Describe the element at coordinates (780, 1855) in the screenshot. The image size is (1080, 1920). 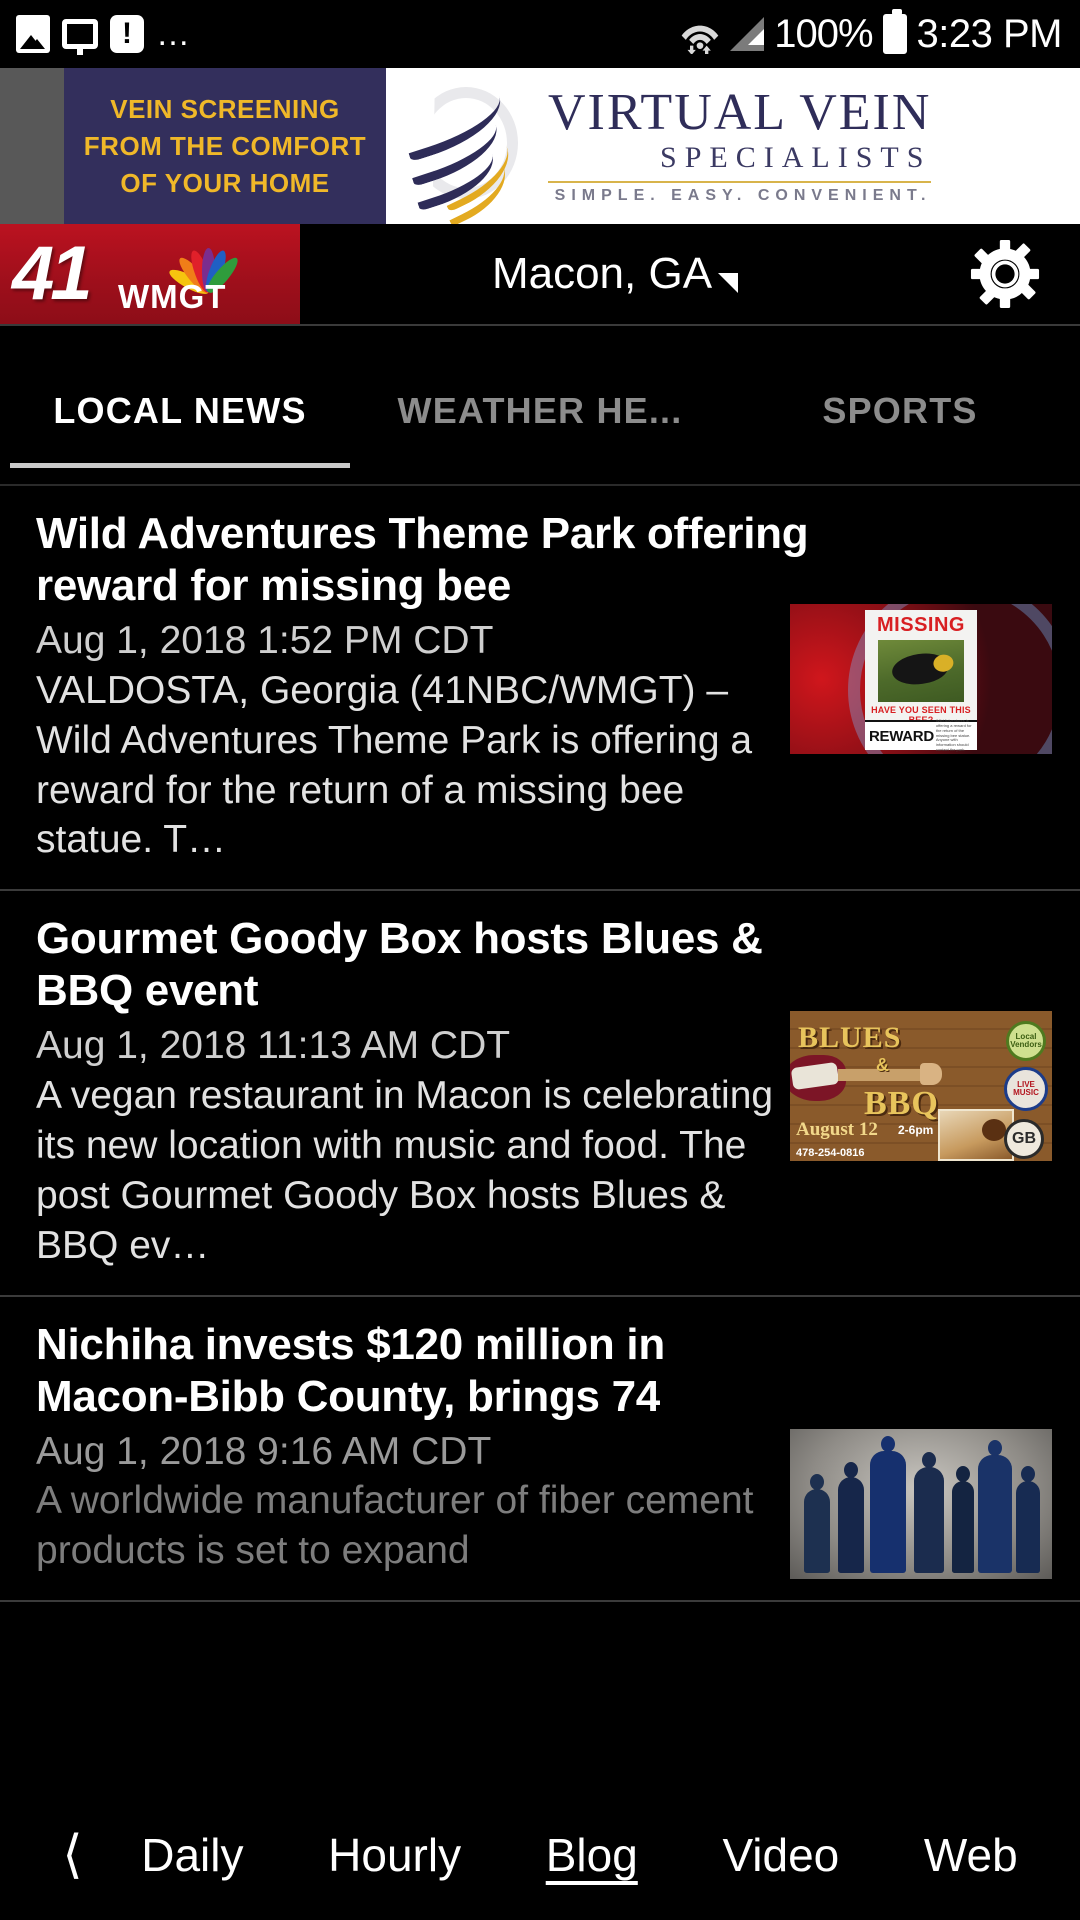
I see `bottom-nav-item-video: Video` at that location.